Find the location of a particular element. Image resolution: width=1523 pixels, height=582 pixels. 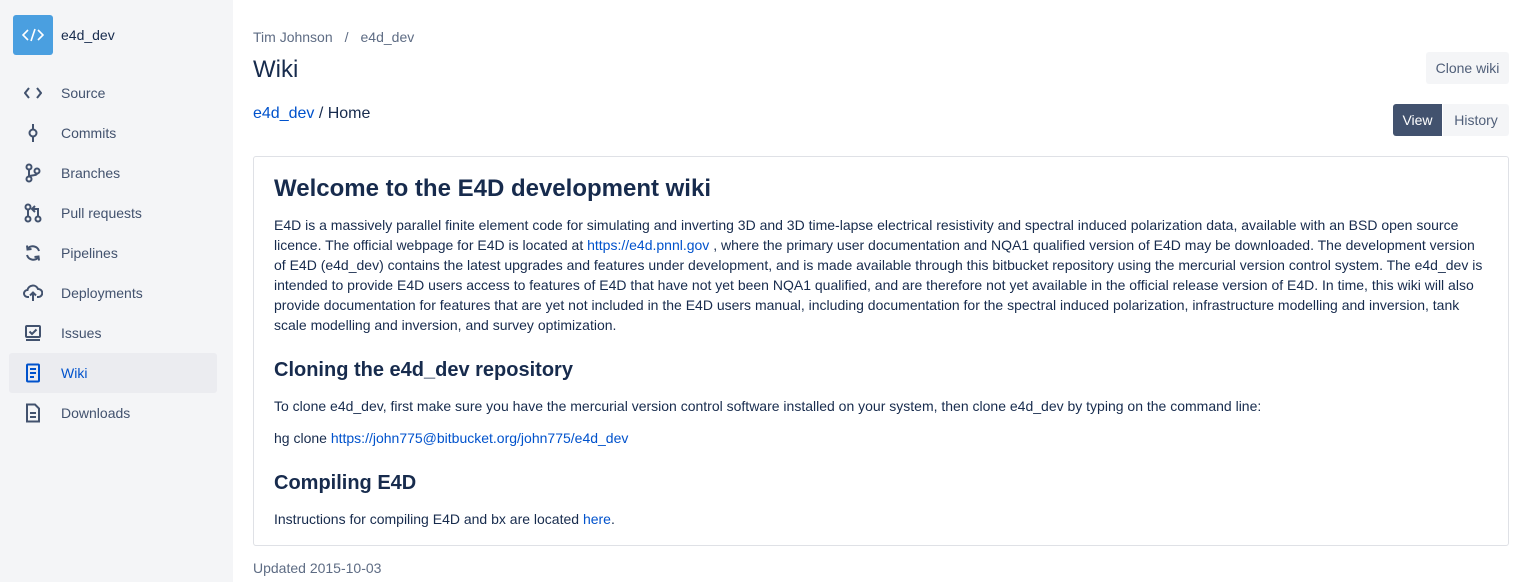

sidebar-item-label: Downloads is located at coordinates (96, 413).